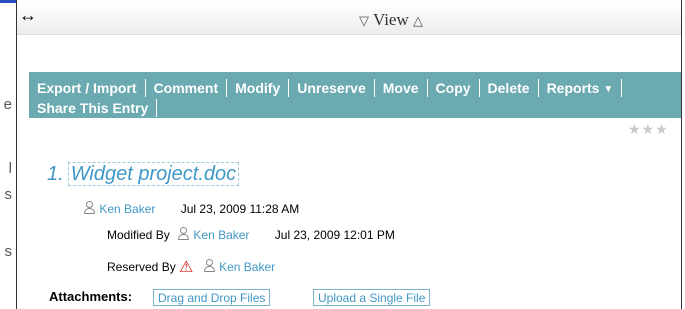  I want to click on upload-file-button: Upload a Single File, so click(372, 297).